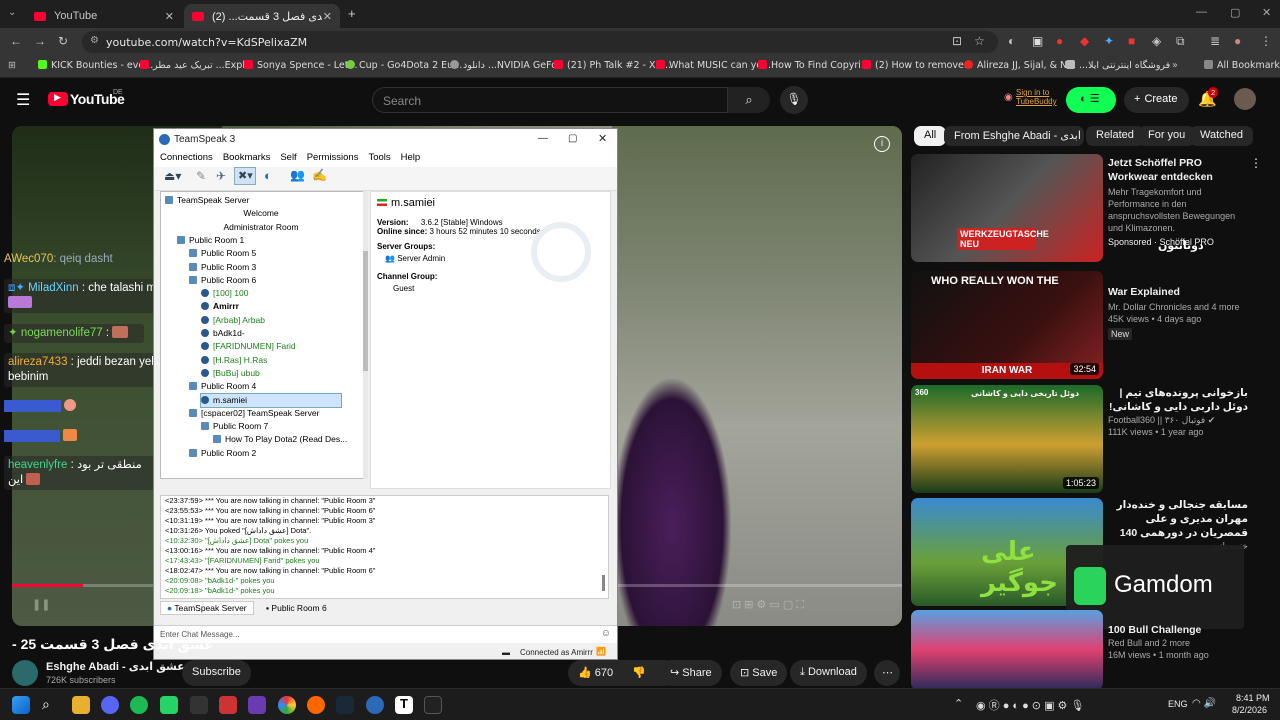 The width and height of the screenshot is (1280, 720). Describe the element at coordinates (828, 673) in the screenshot. I see `download-button: ⤓ Download` at that location.